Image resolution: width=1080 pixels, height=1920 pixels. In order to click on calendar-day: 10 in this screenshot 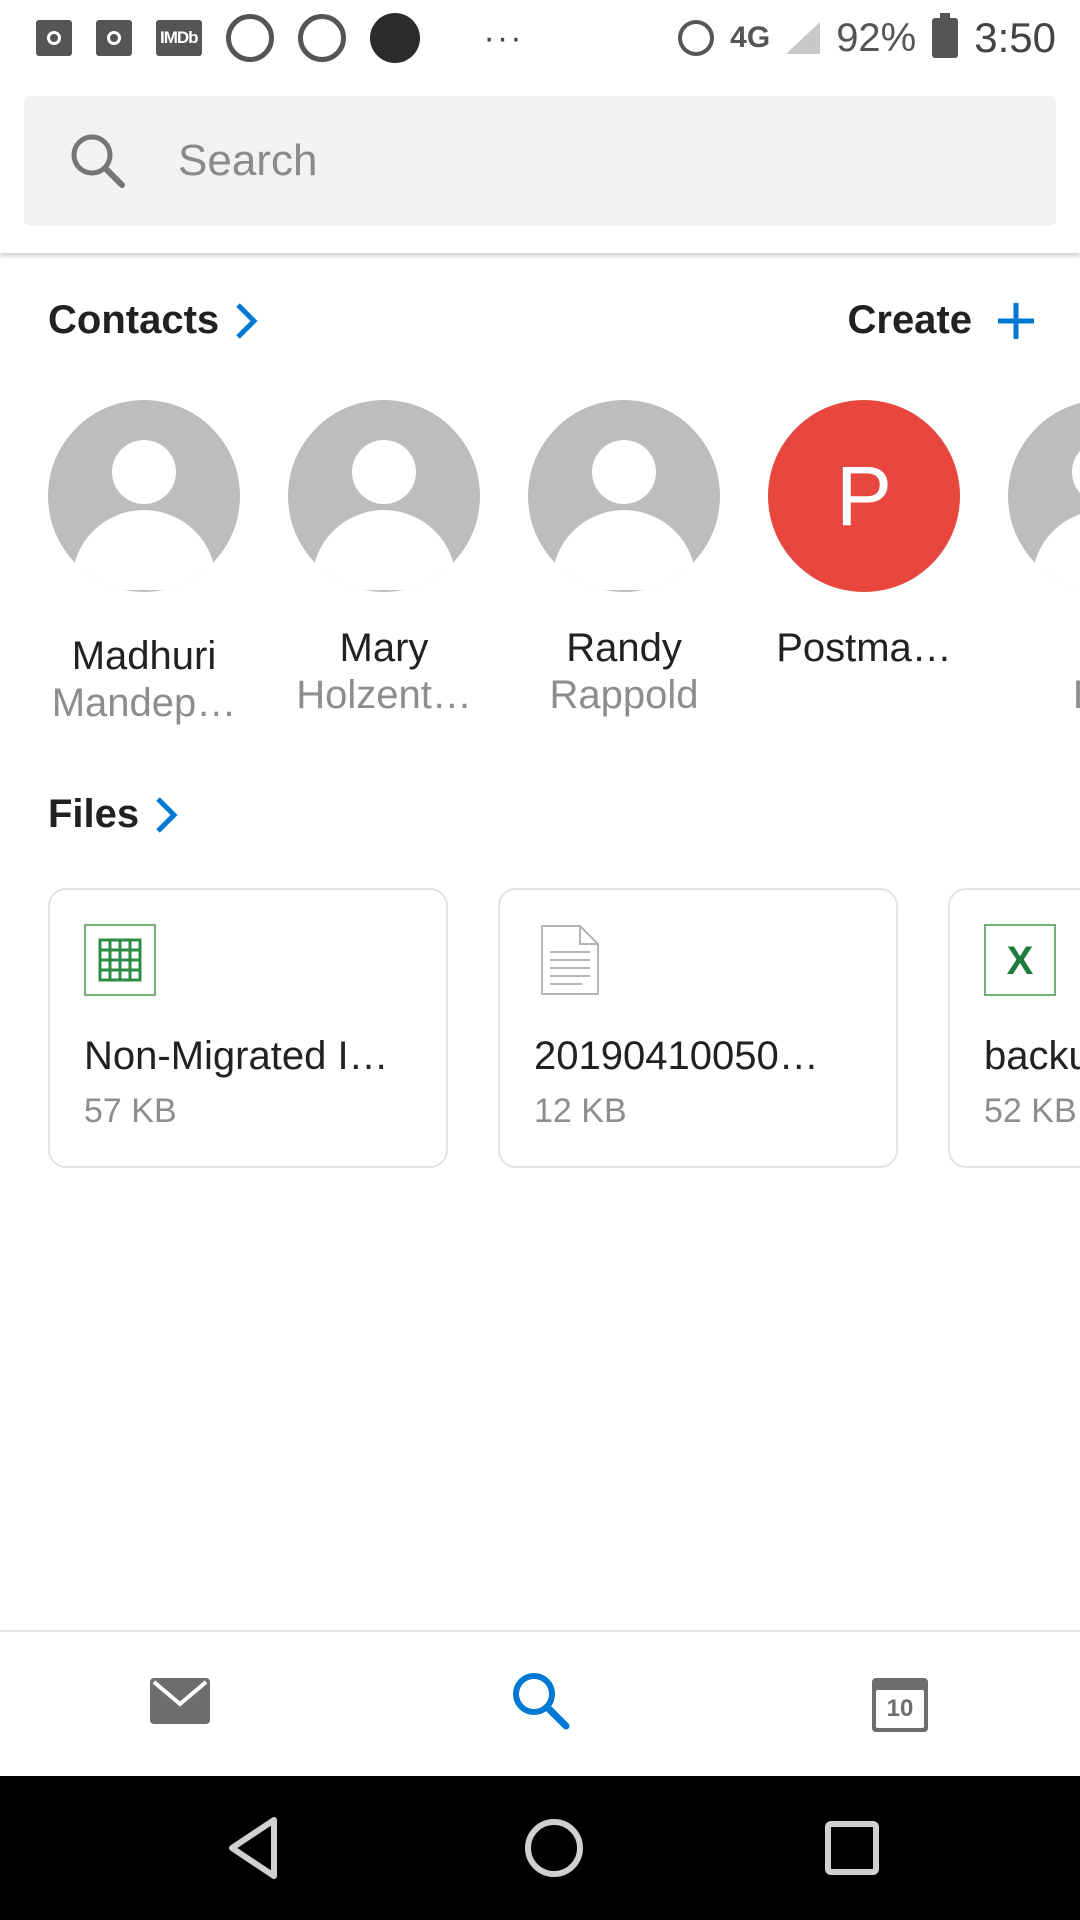, I will do `click(900, 1709)`.